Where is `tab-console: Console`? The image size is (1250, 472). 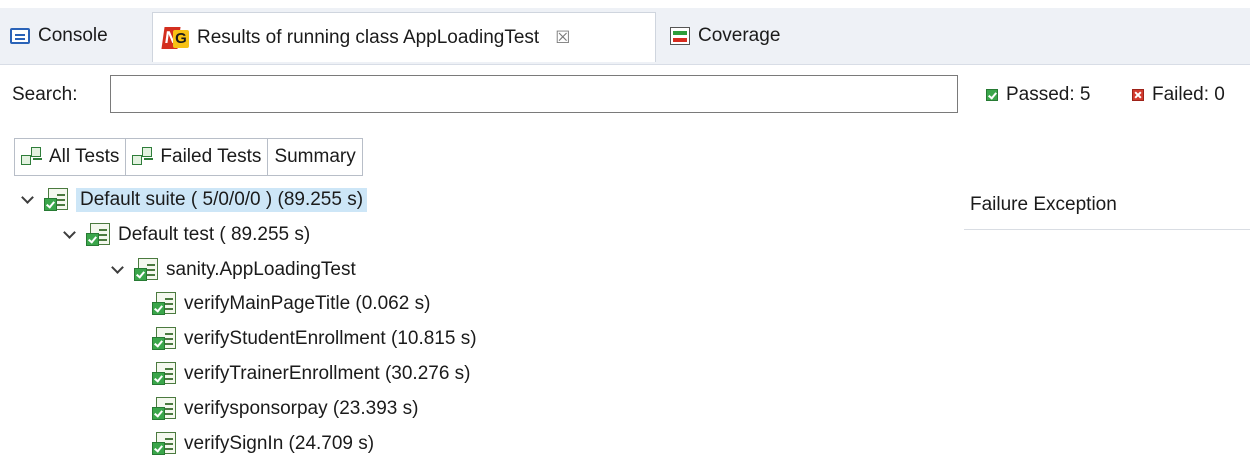
tab-console: Console is located at coordinates (59, 35).